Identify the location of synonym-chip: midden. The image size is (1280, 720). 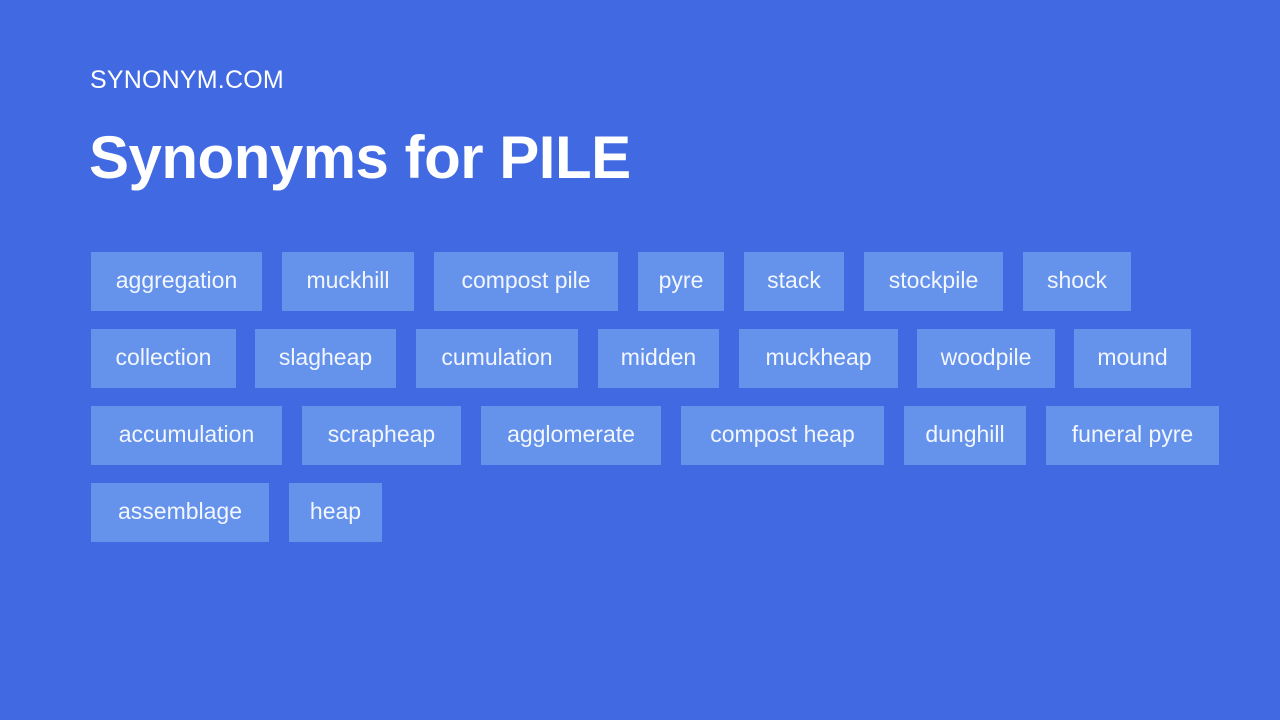
(658, 358).